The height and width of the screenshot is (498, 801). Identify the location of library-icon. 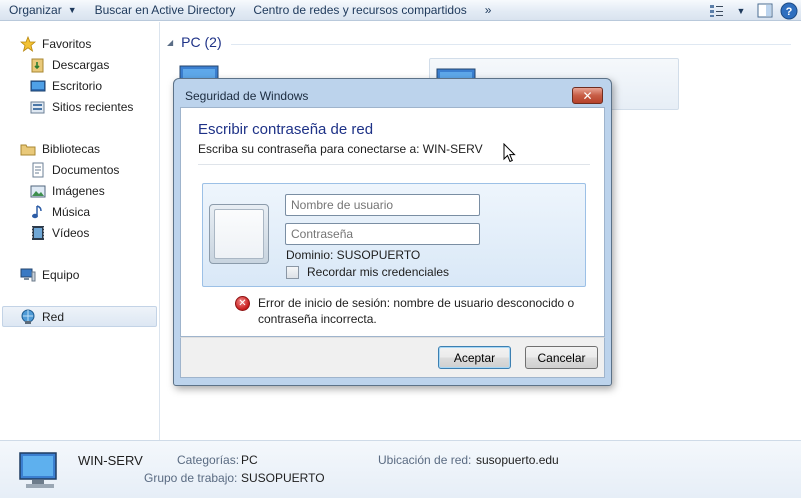
(28, 149).